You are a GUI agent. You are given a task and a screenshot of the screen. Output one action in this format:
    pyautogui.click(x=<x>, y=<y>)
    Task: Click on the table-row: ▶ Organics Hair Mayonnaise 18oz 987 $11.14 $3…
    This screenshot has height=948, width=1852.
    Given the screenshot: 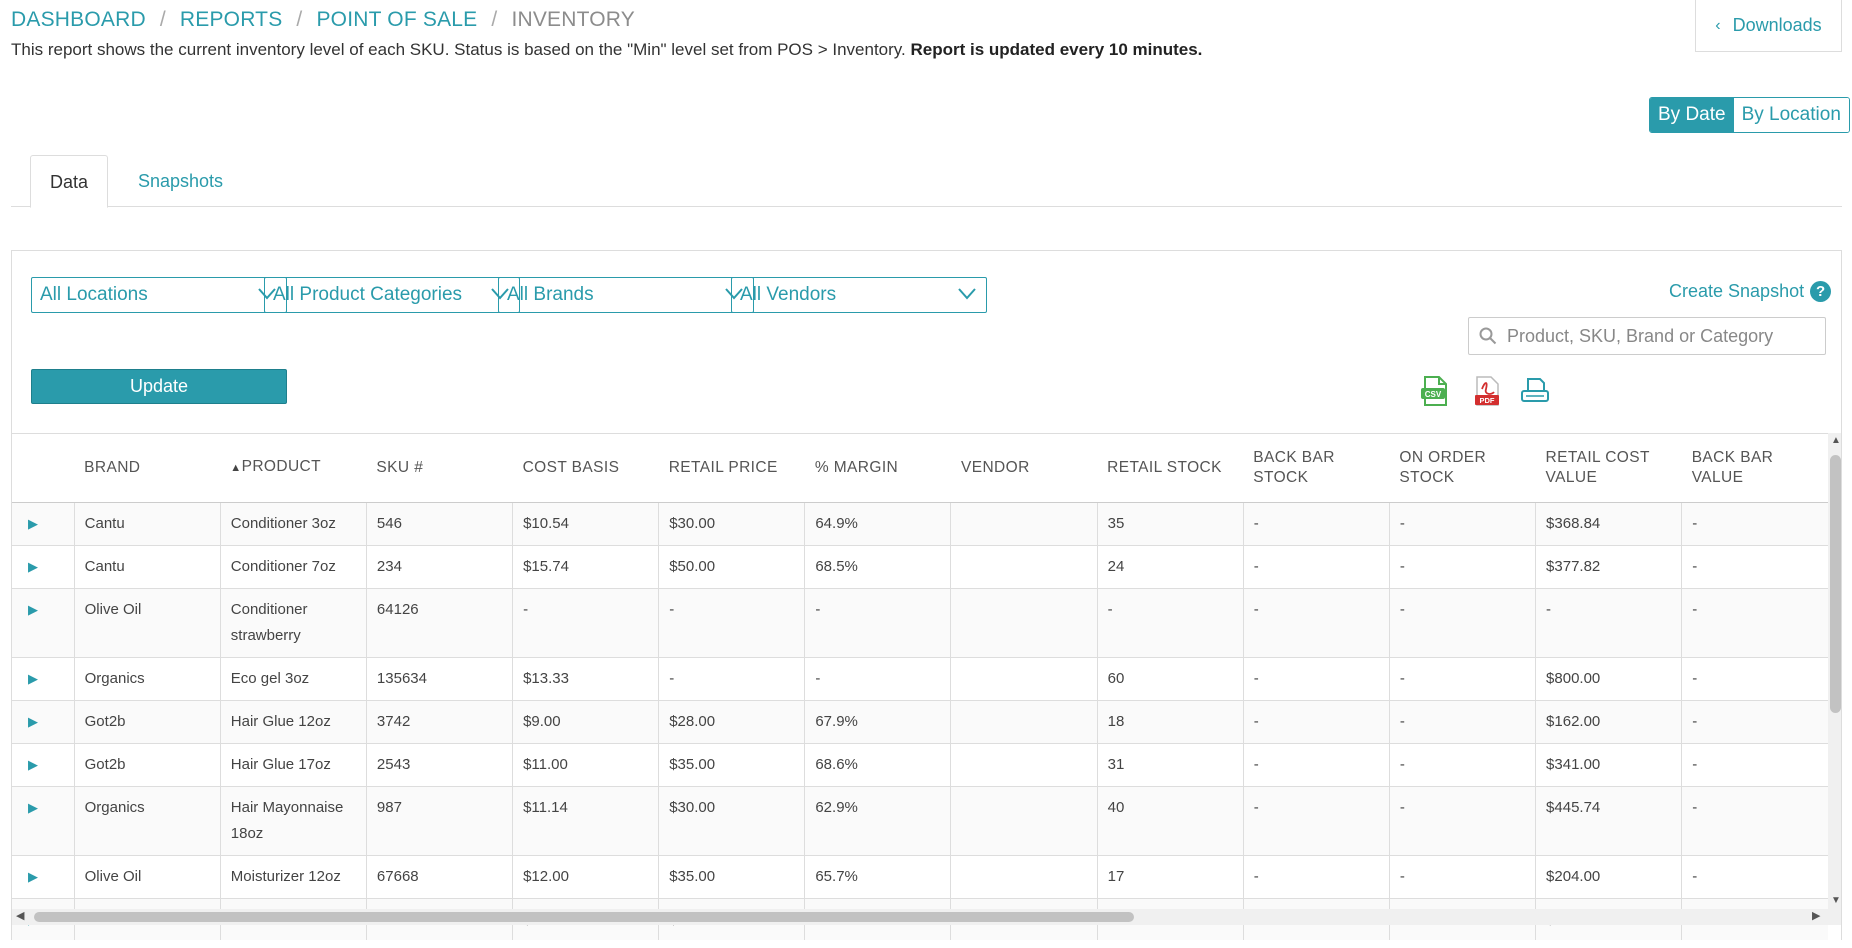 What is the action you would take?
    pyautogui.click(x=920, y=821)
    